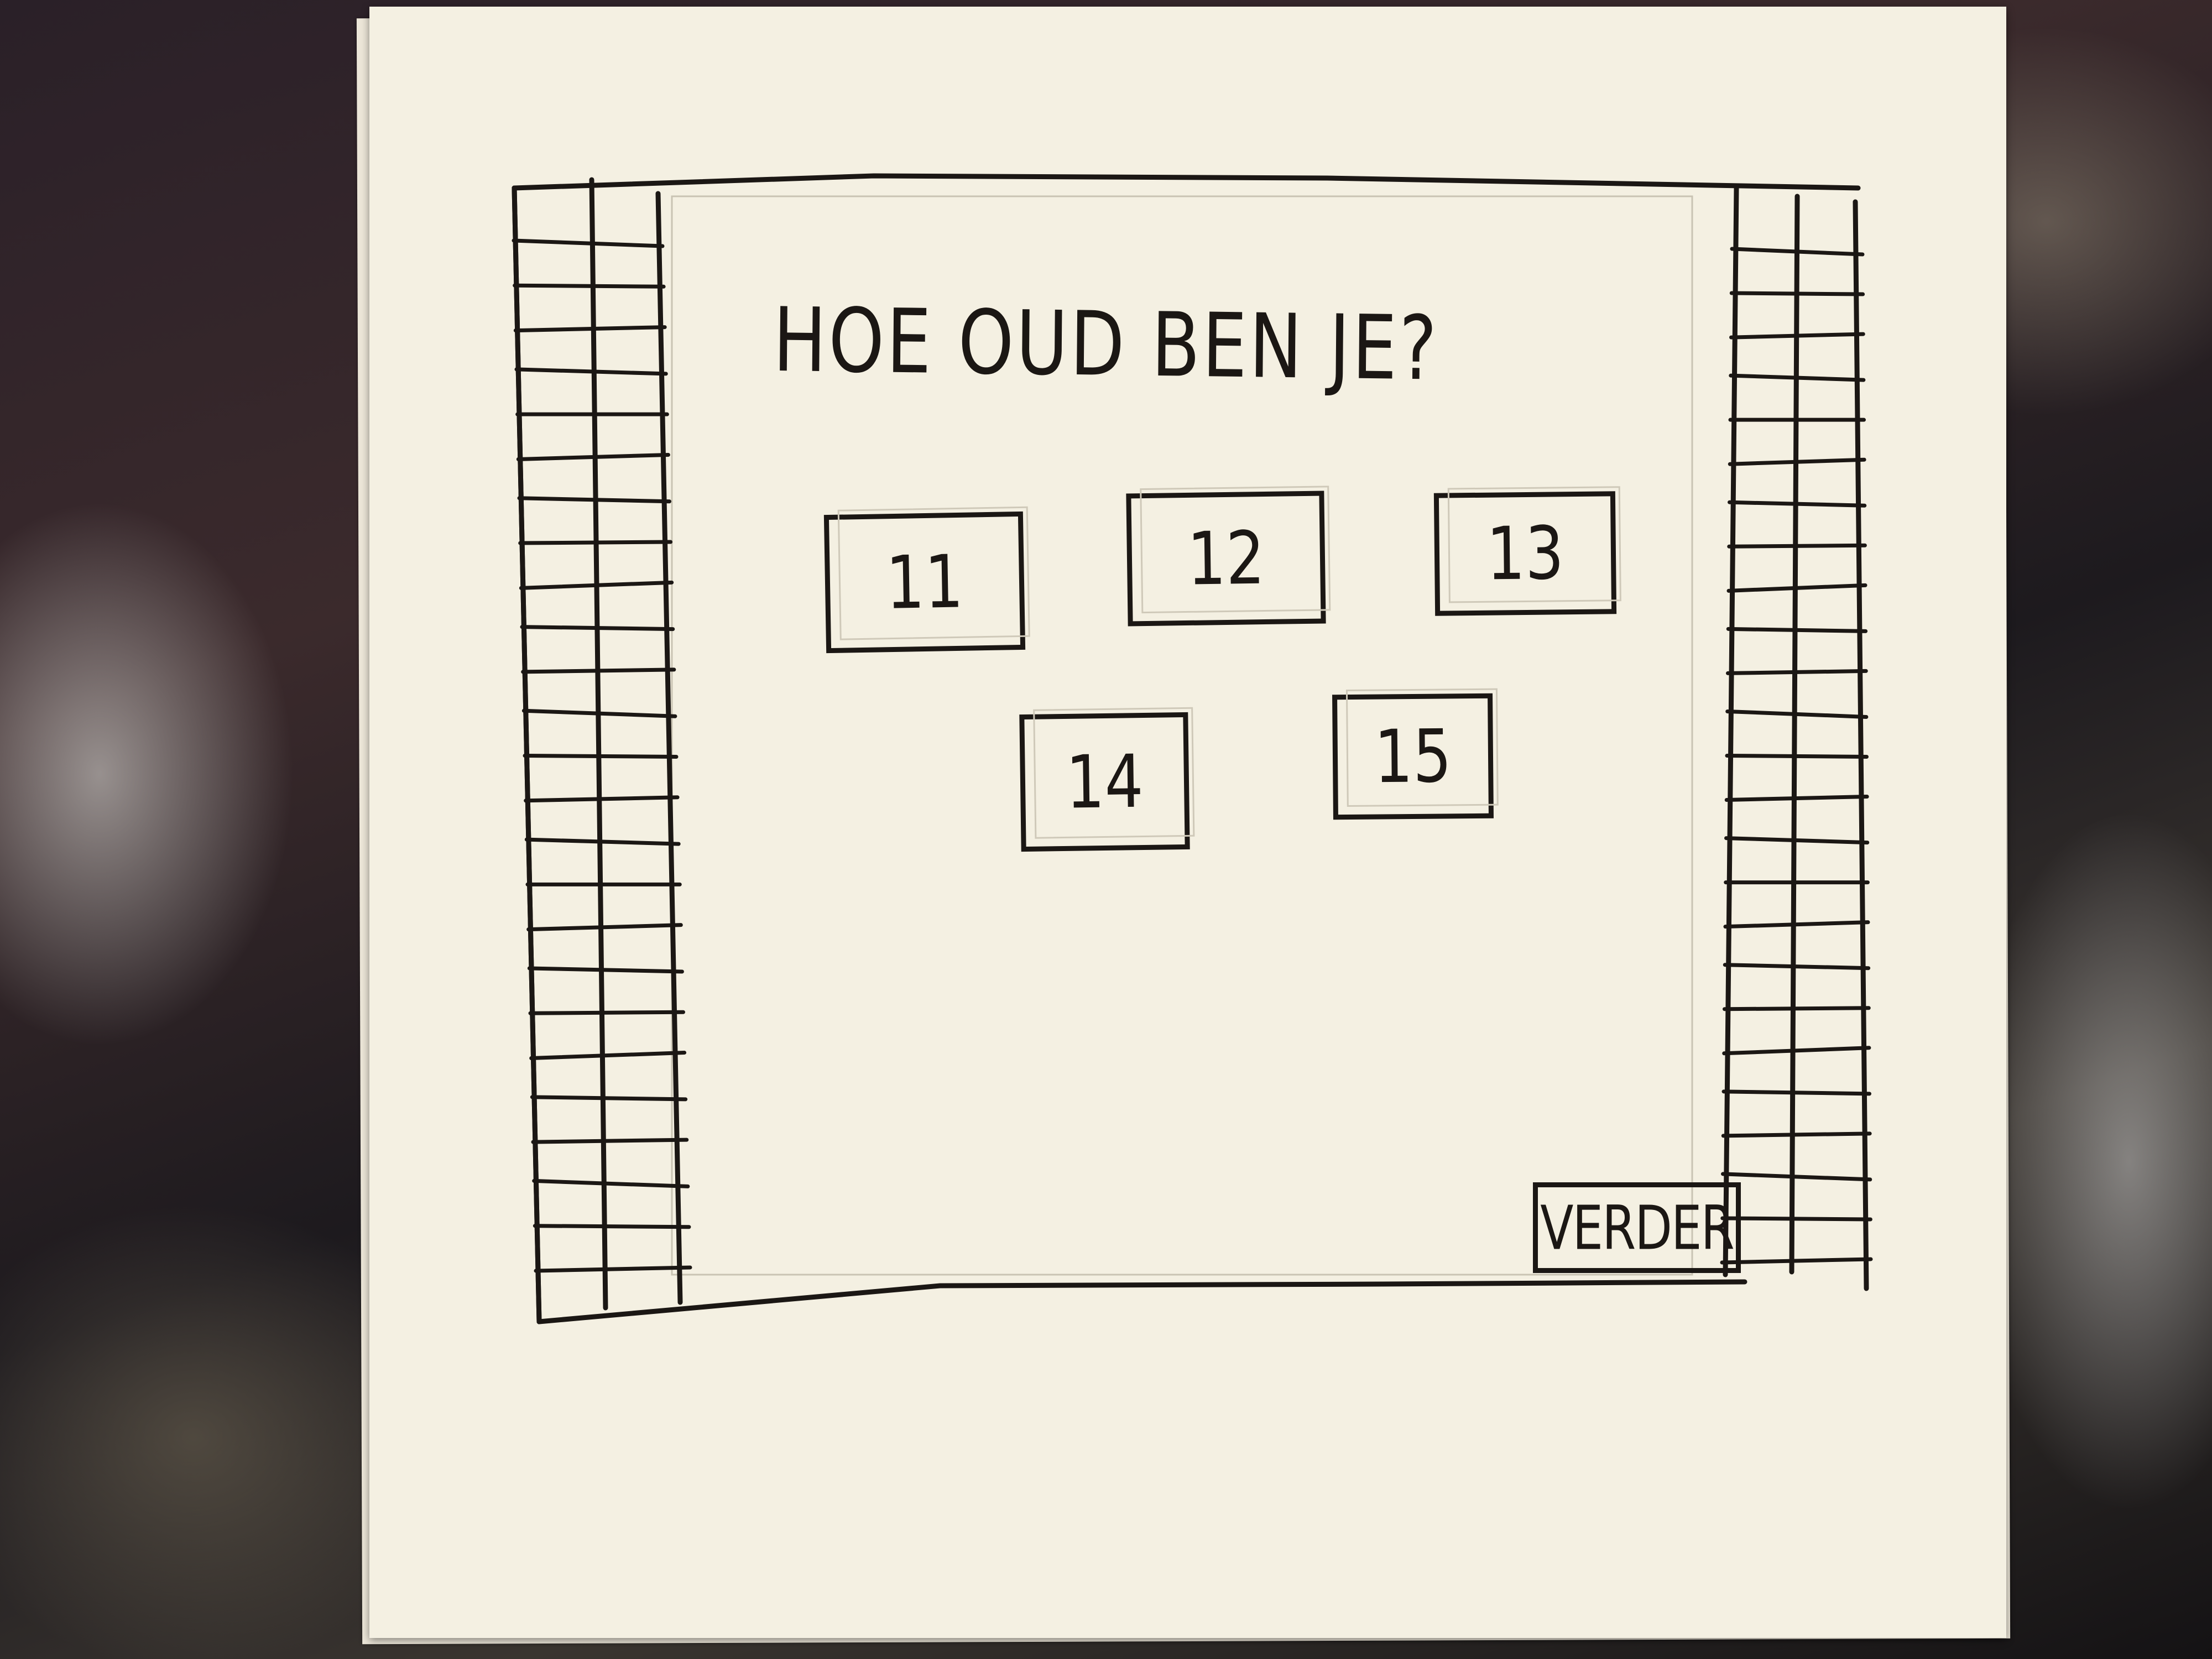  What do you see at coordinates (1106, 345) in the screenshot?
I see `question-title: HOE OUD BEN JE?` at bounding box center [1106, 345].